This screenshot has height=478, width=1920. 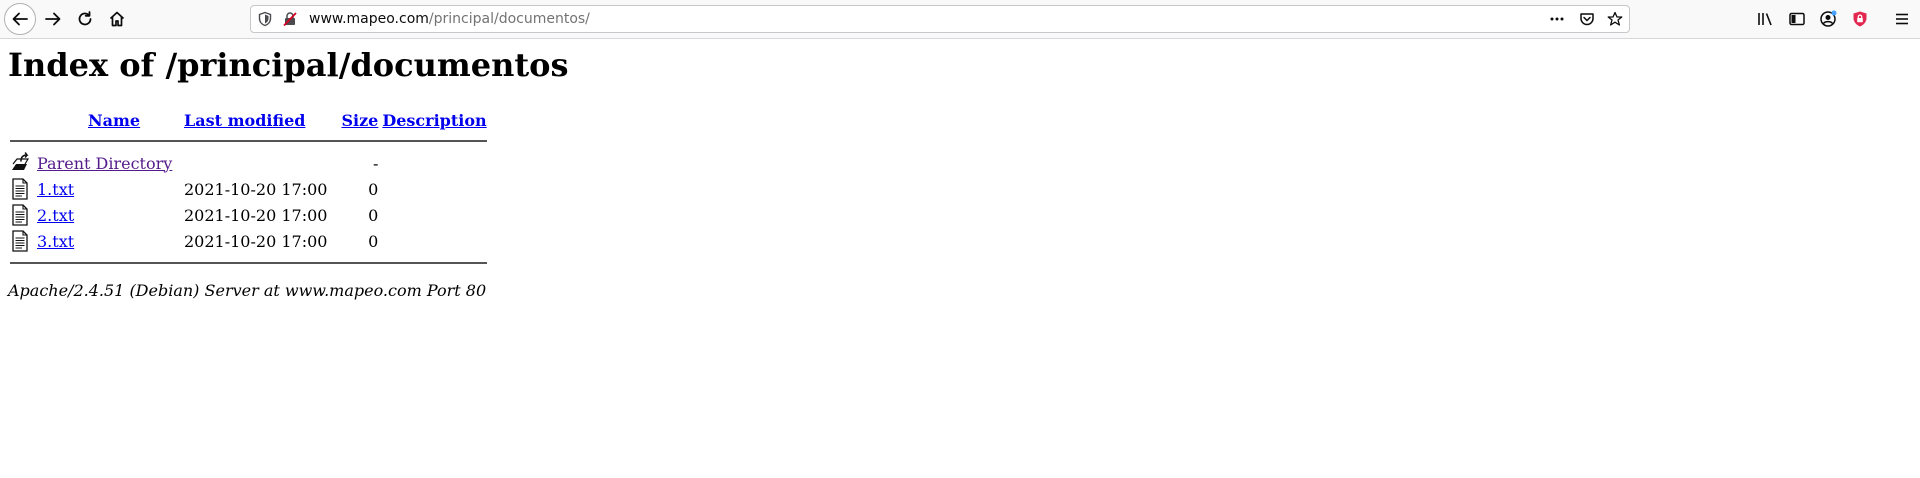 I want to click on reload-button, so click(x=85, y=19).